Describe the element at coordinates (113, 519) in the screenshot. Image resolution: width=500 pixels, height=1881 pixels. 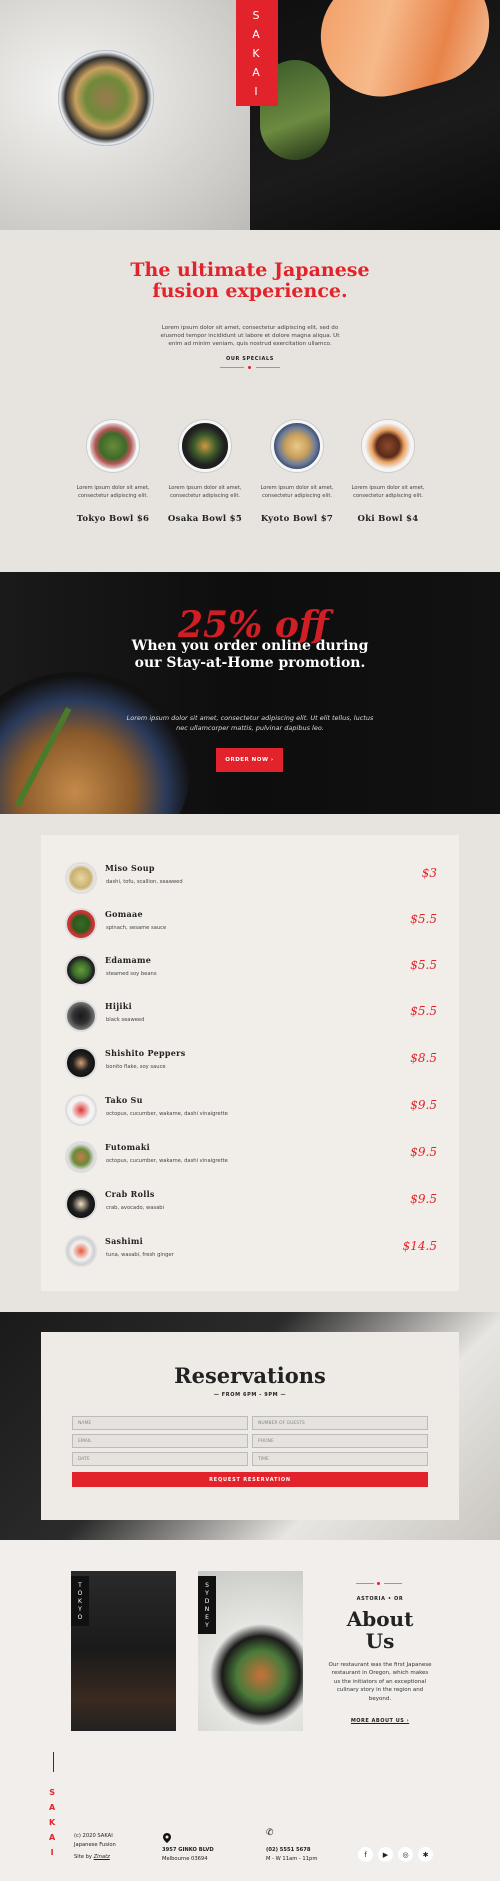
I see `special-name: Tokyo Bowl $6` at that location.